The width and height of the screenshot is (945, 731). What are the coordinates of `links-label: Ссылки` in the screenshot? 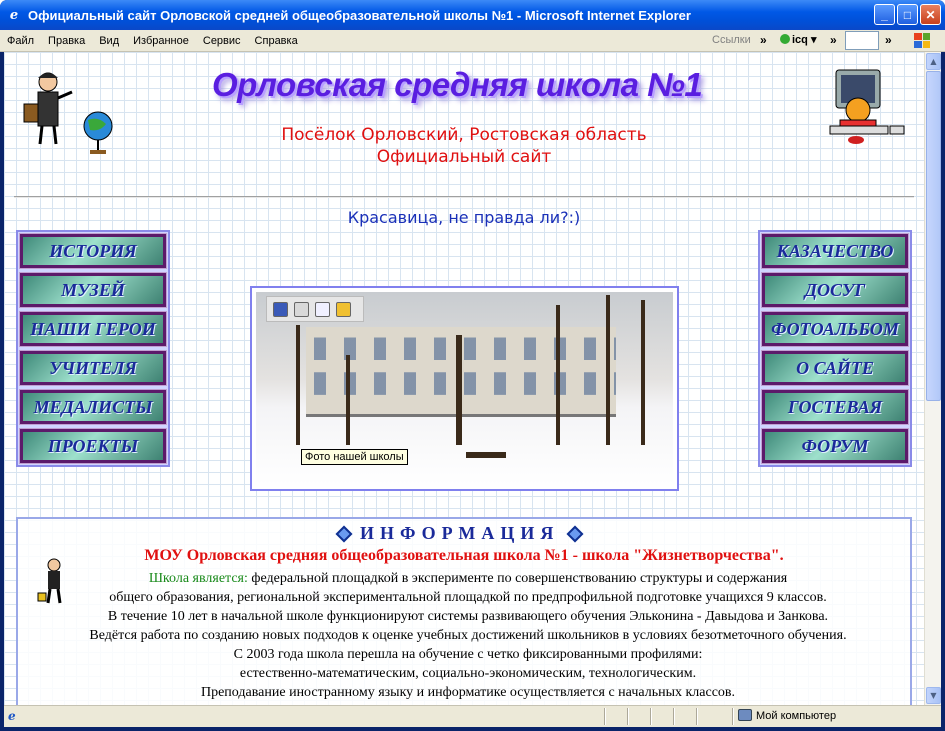 It's located at (731, 40).